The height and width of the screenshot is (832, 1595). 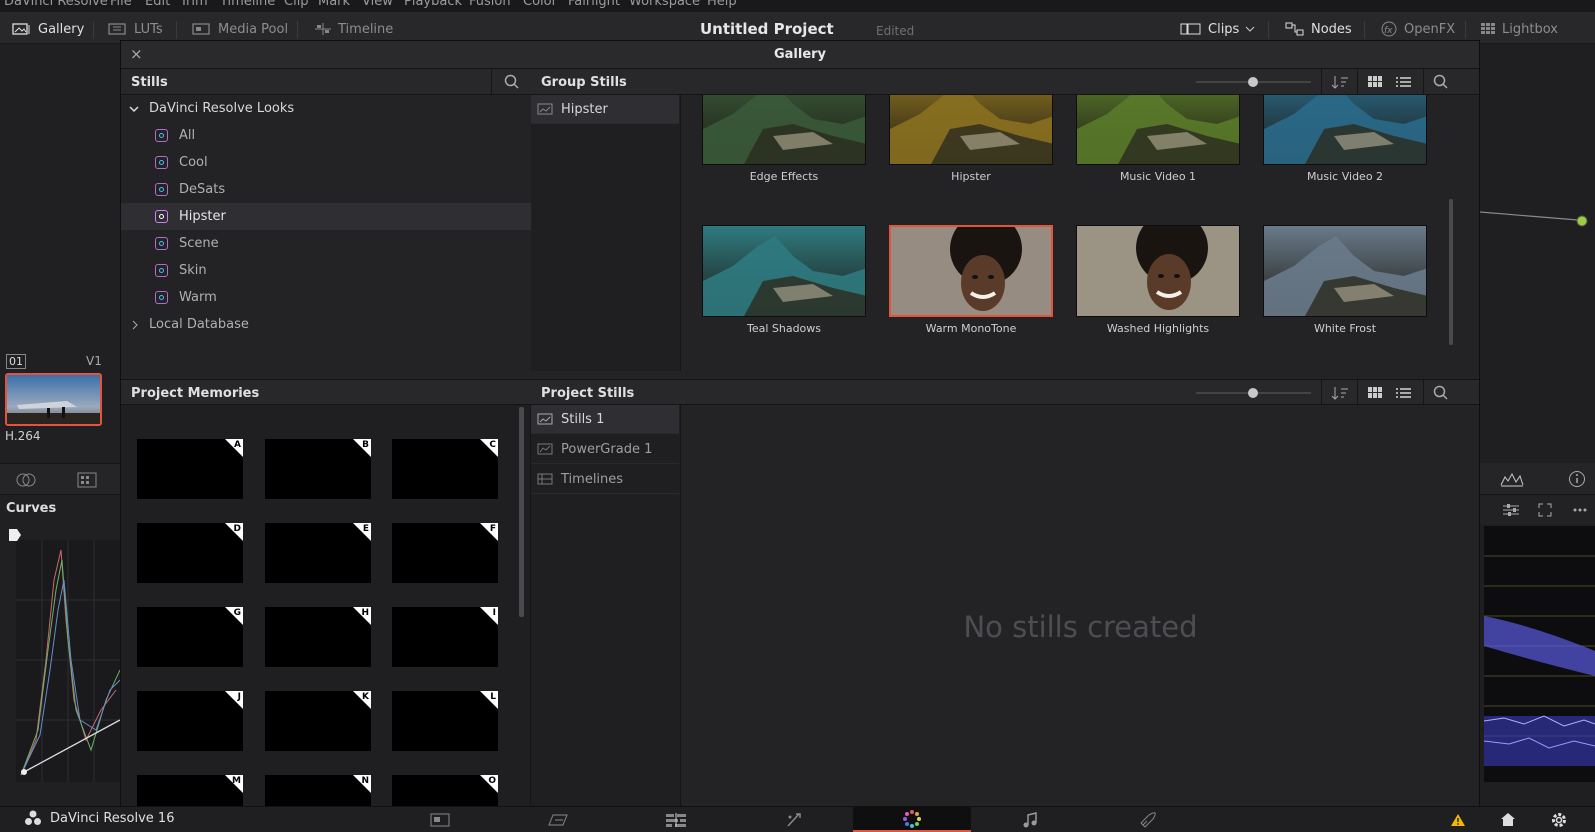 I want to click on tree-item-warm: Warm, so click(x=328, y=297).